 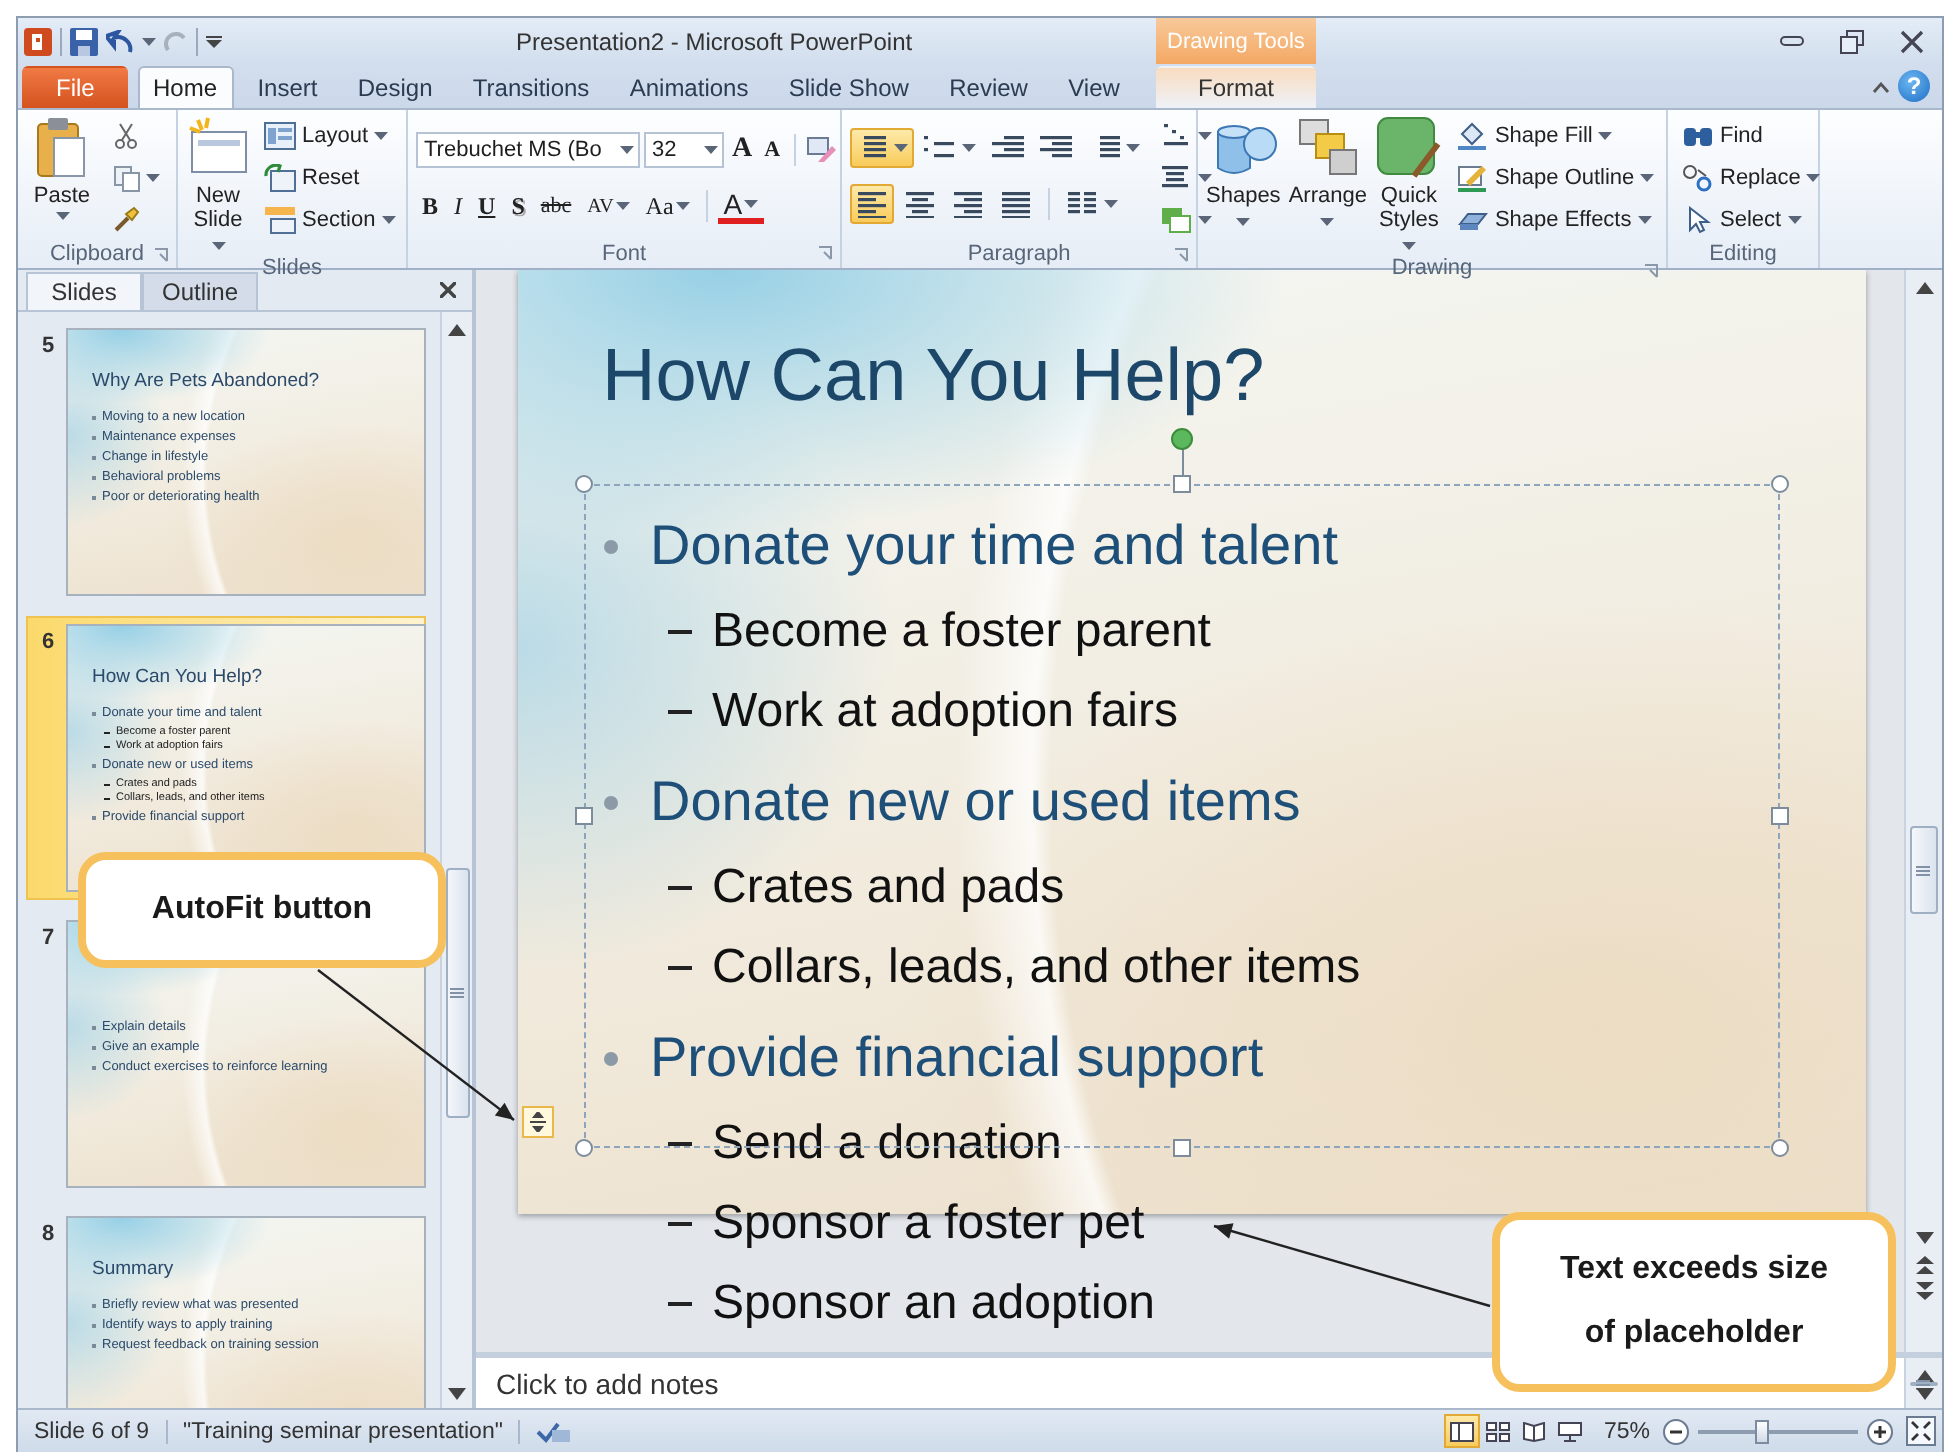 What do you see at coordinates (1676, 1431) in the screenshot?
I see `zoom-out-icon` at bounding box center [1676, 1431].